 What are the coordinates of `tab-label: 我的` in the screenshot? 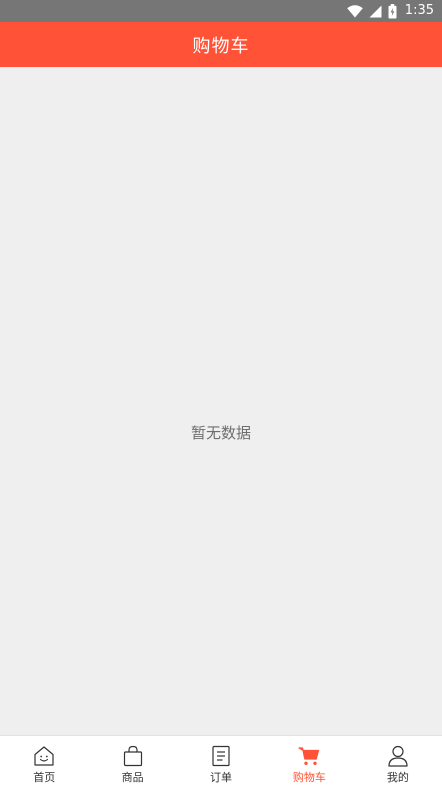 It's located at (397, 777).